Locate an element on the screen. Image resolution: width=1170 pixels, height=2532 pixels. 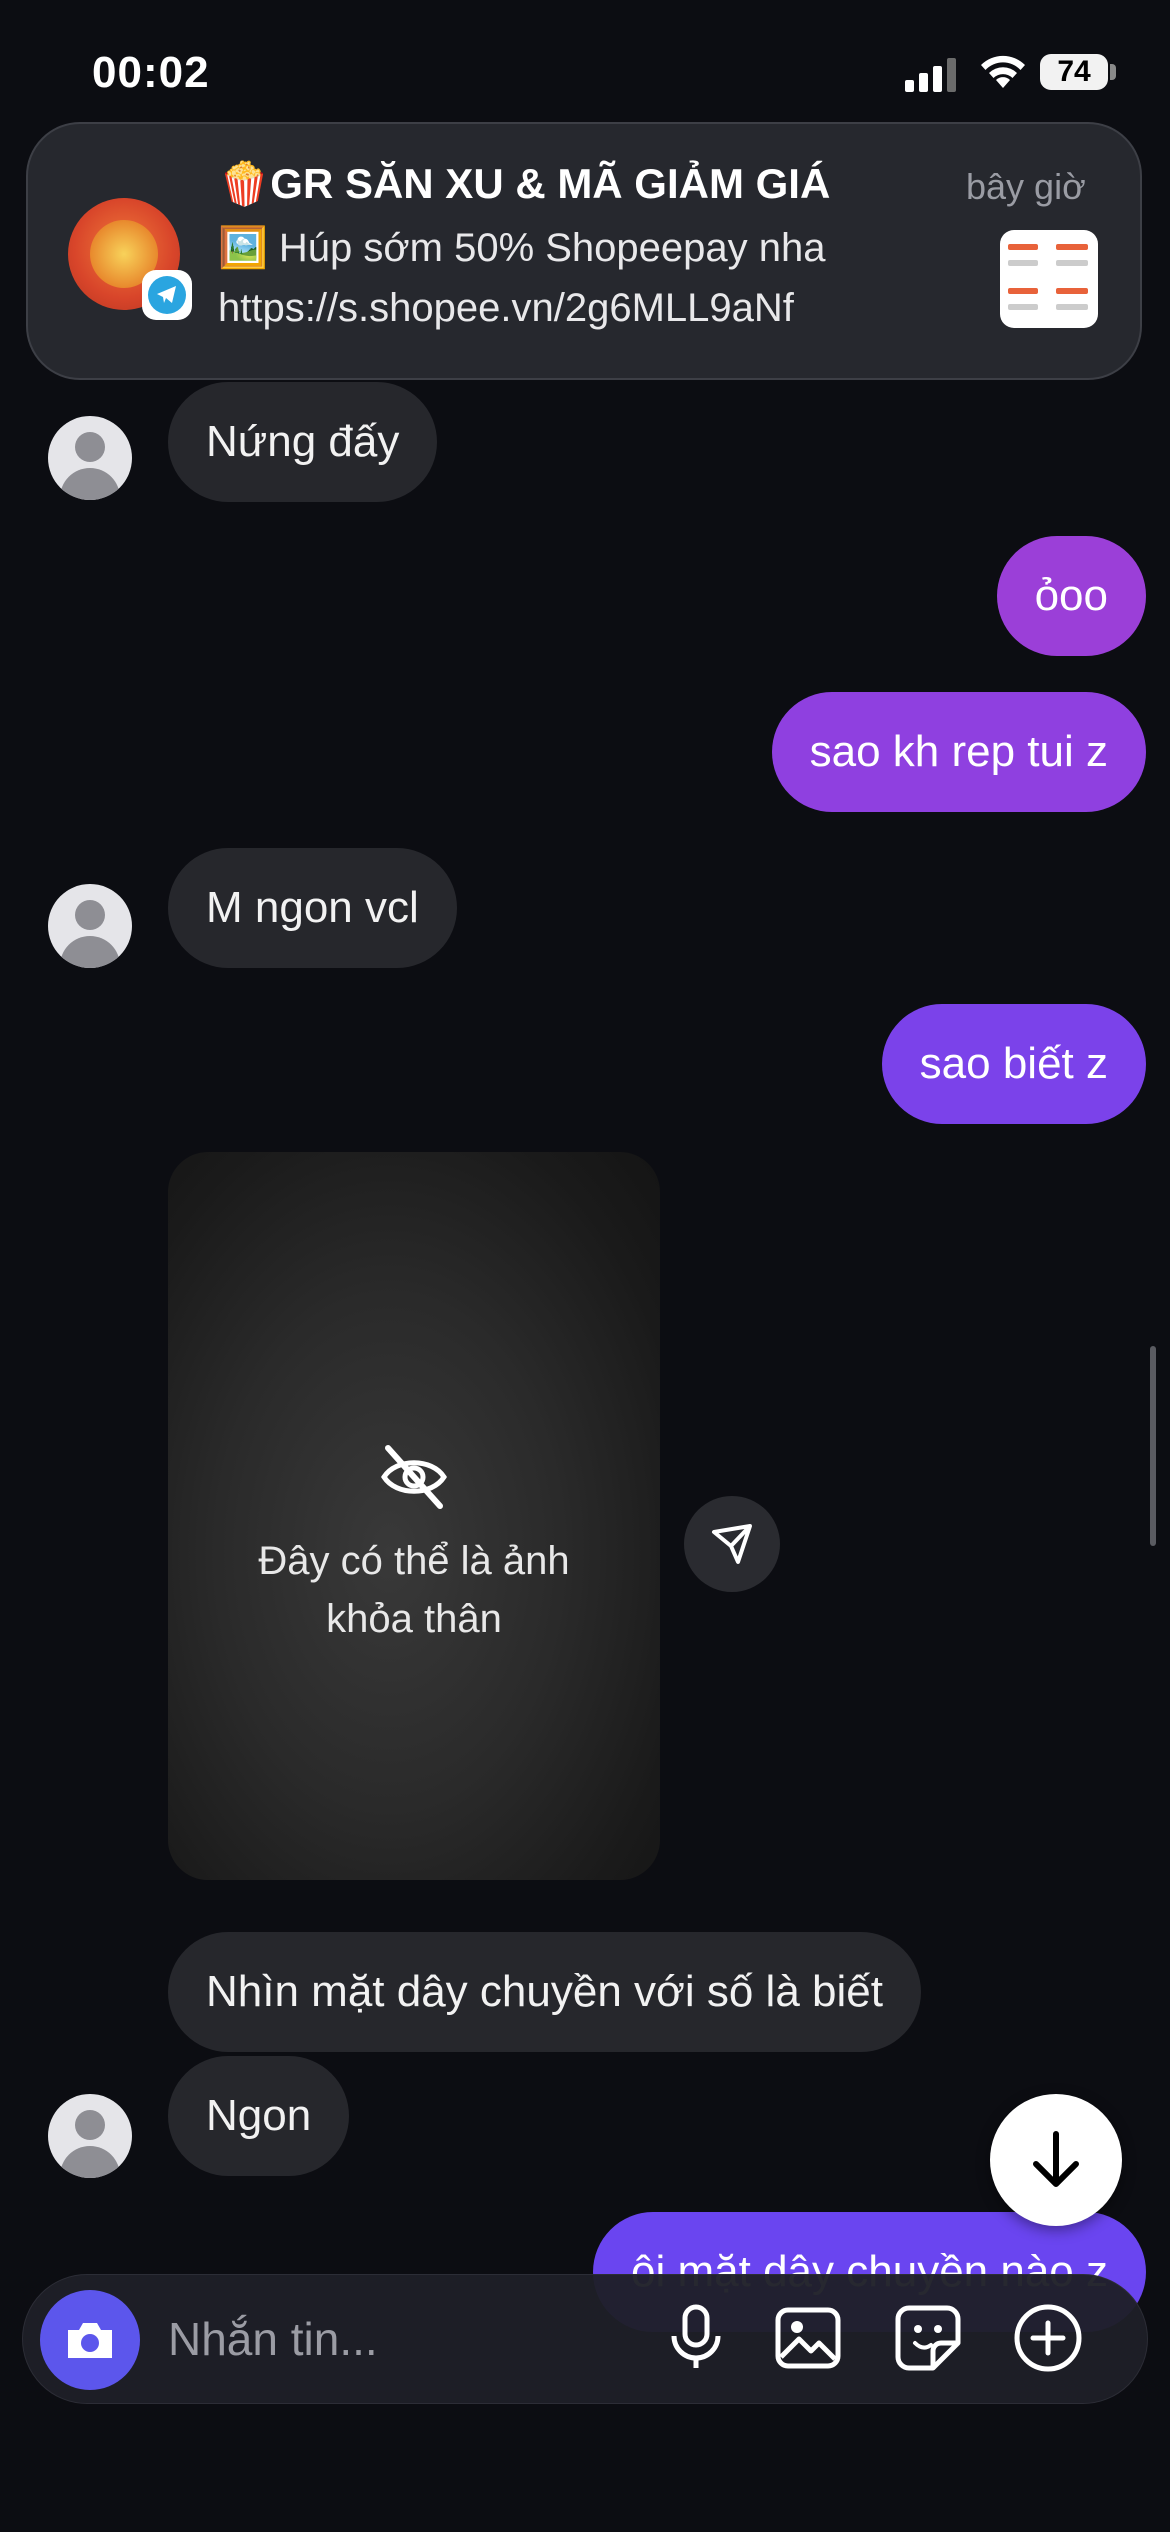
voice-button is located at coordinates (696, 2338).